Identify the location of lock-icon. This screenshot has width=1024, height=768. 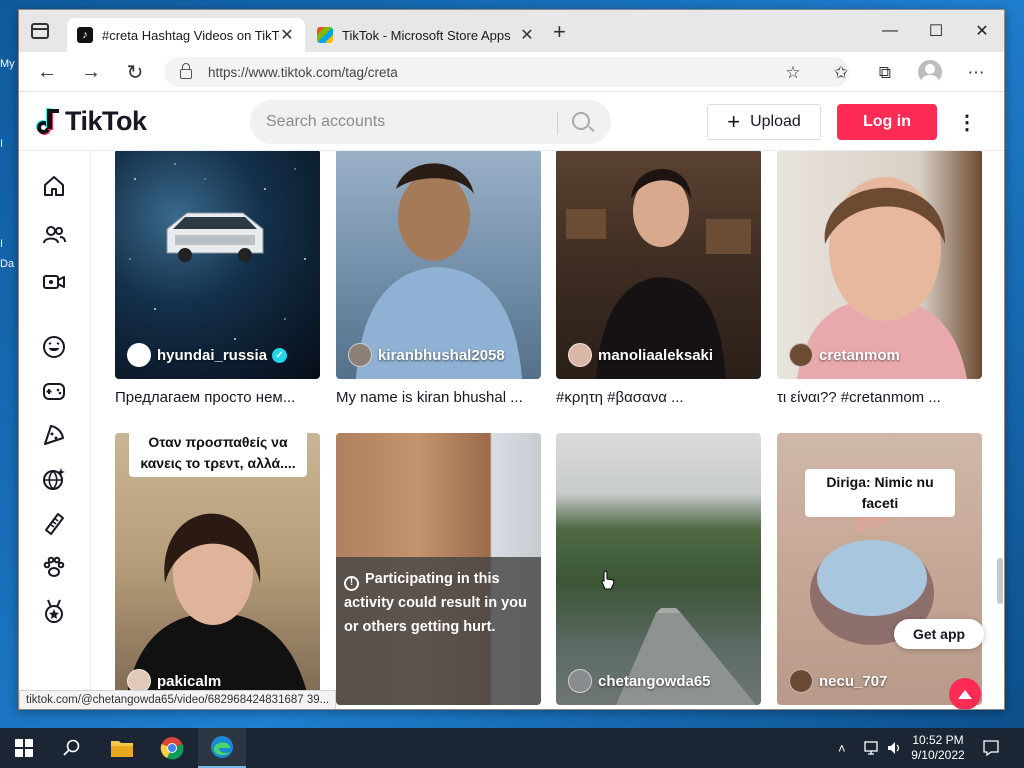
(186, 71).